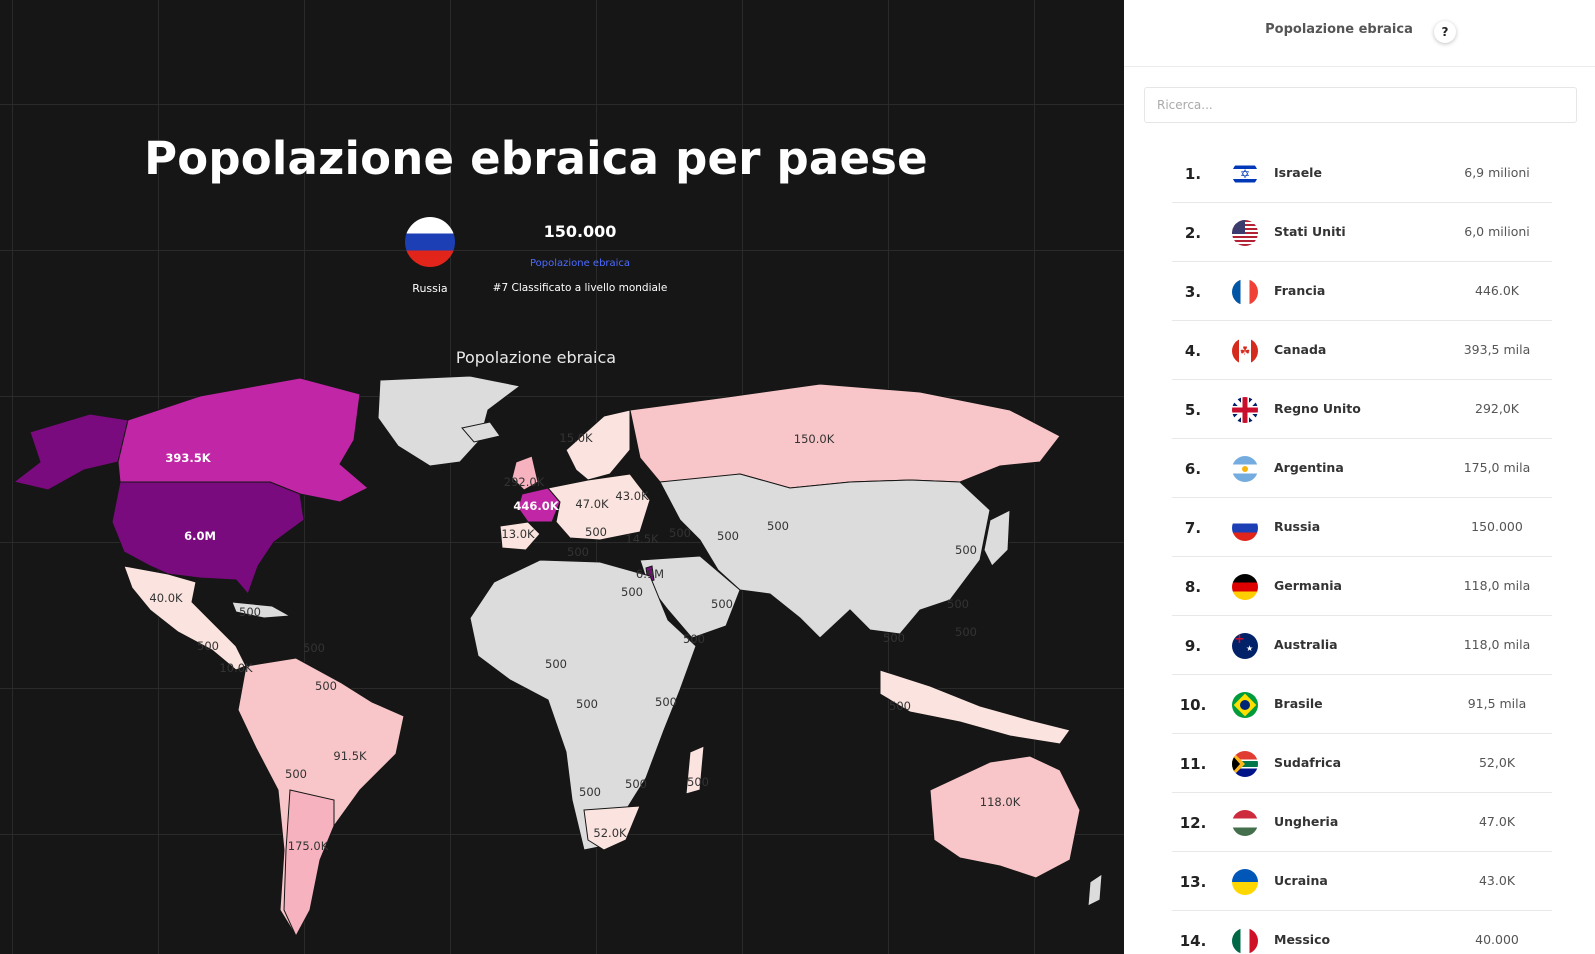 This screenshot has height=954, width=1595. Describe the element at coordinates (1362, 409) in the screenshot. I see `rank-row-regno-unito: 5. Regno Unito 292,0K` at that location.